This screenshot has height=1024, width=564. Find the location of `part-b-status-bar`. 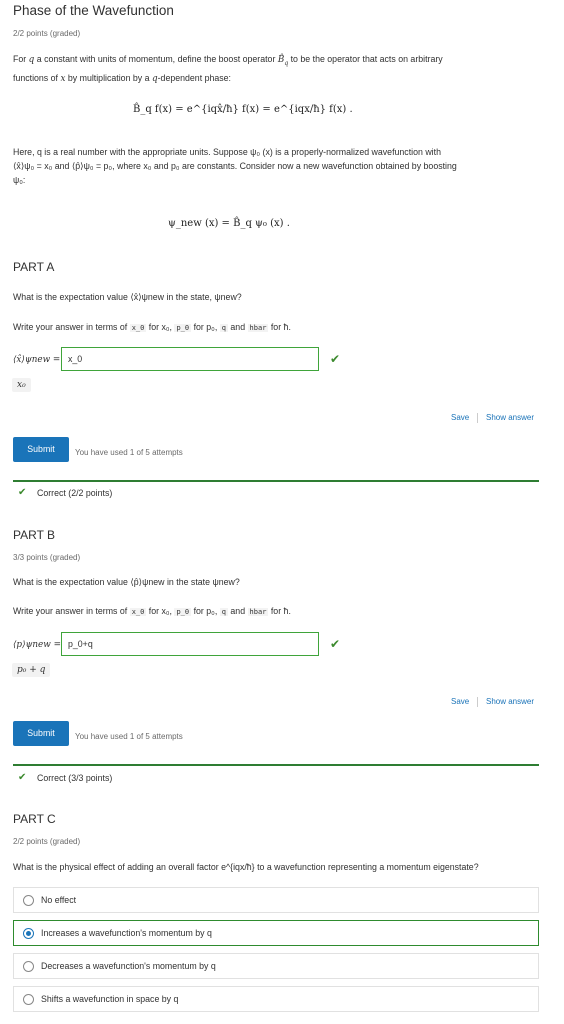

part-b-status-bar is located at coordinates (276, 765).